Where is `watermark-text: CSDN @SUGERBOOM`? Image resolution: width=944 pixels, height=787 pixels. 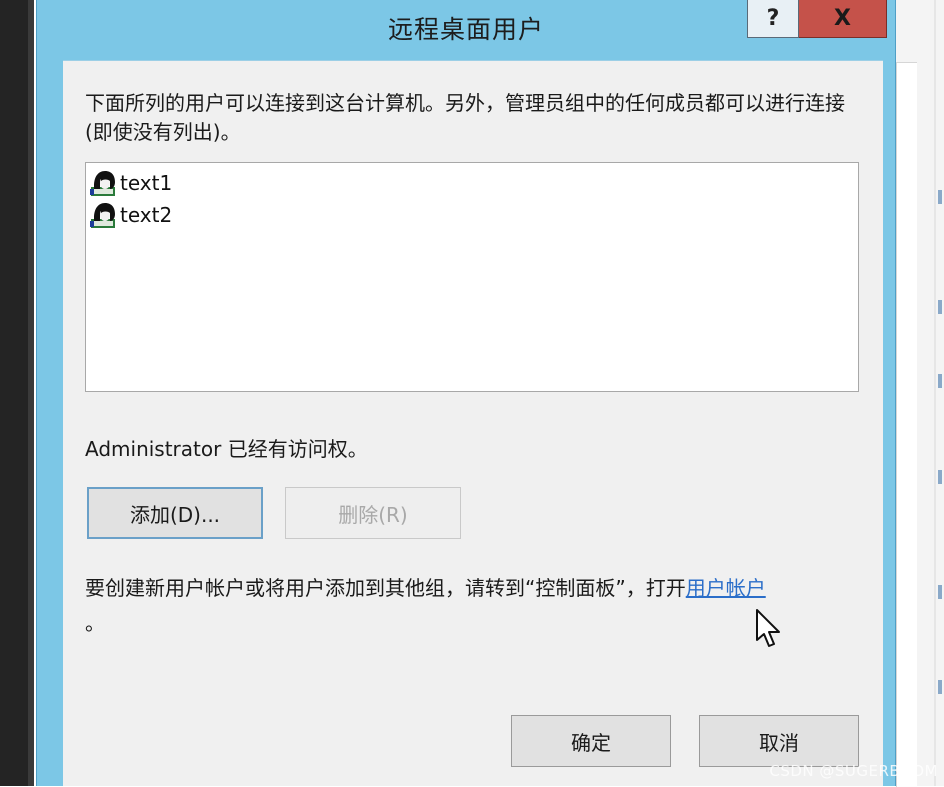 watermark-text: CSDN @SUGERBOOM is located at coordinates (853, 771).